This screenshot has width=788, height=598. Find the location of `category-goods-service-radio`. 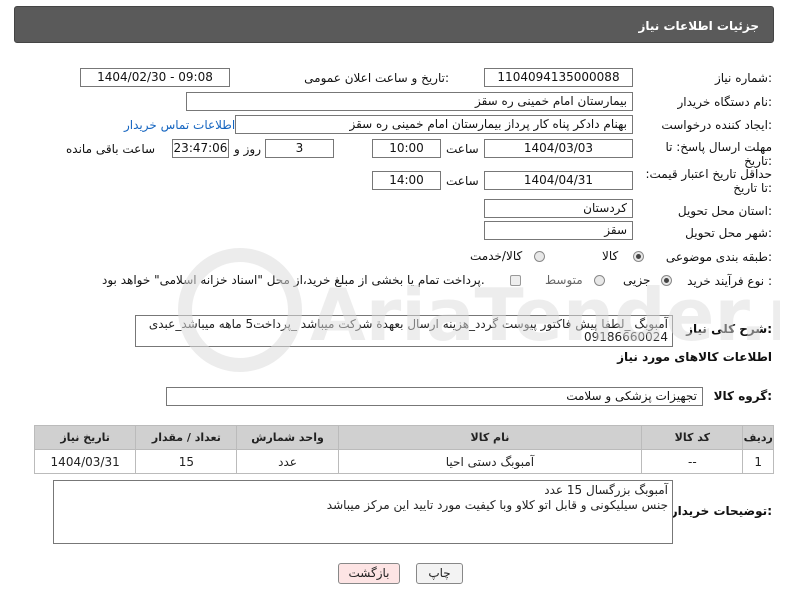

category-goods-service-radio is located at coordinates (539, 256).